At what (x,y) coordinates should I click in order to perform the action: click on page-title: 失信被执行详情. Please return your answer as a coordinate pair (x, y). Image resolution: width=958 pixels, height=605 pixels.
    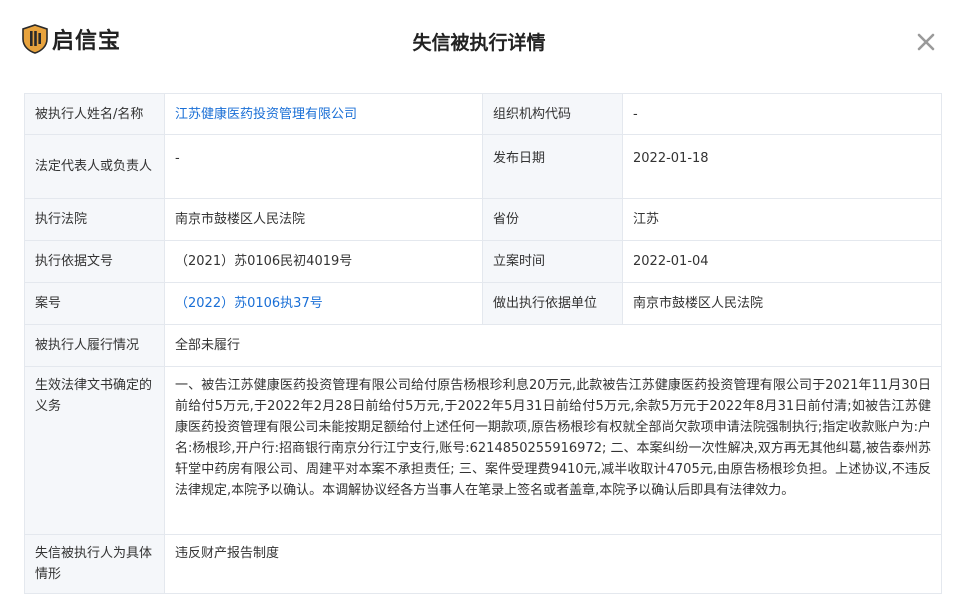
    Looking at the image, I should click on (479, 43).